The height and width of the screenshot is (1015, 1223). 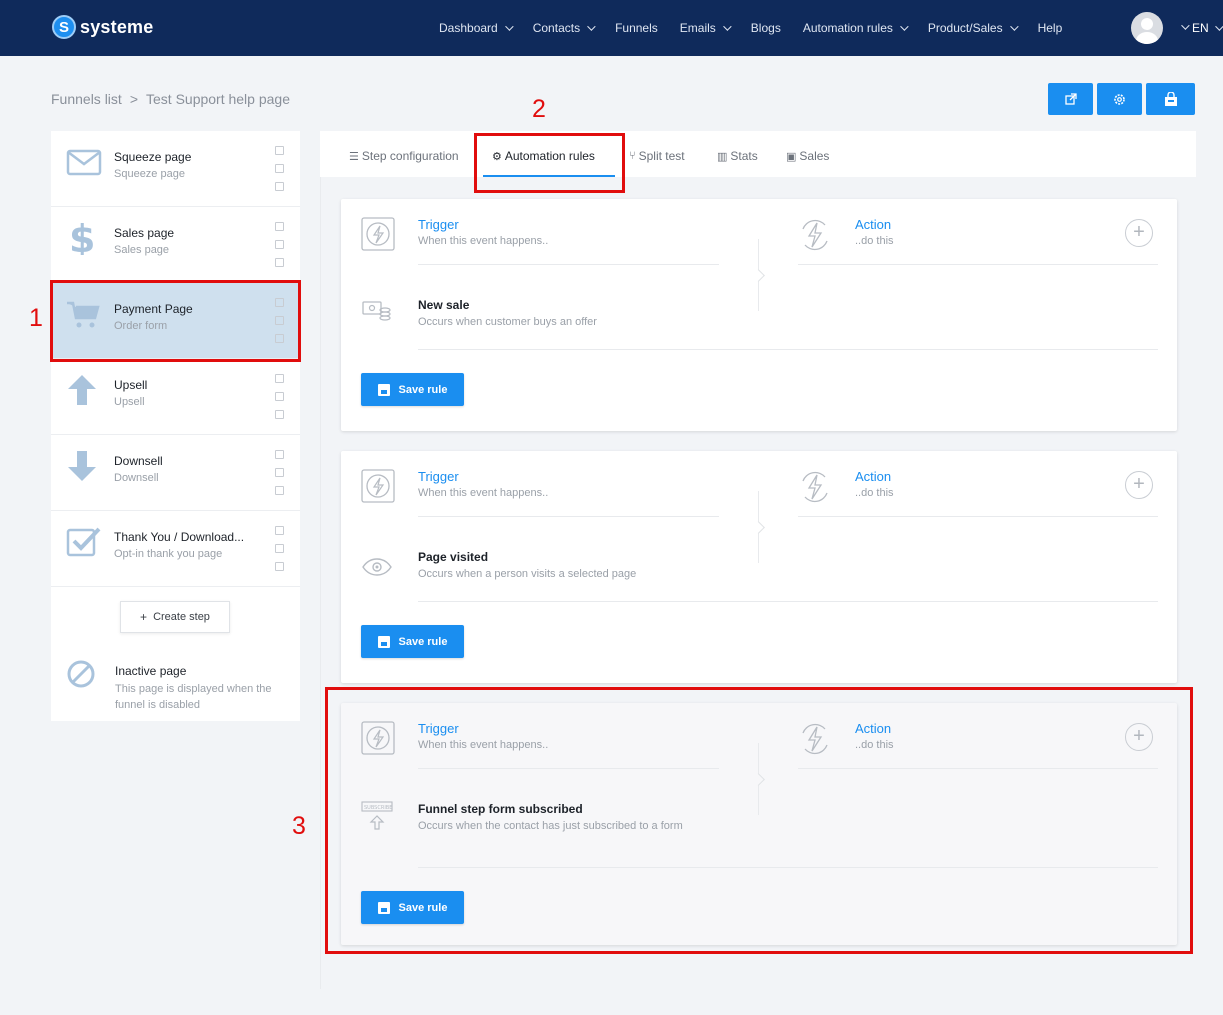 I want to click on open-page-button, so click(x=1070, y=99).